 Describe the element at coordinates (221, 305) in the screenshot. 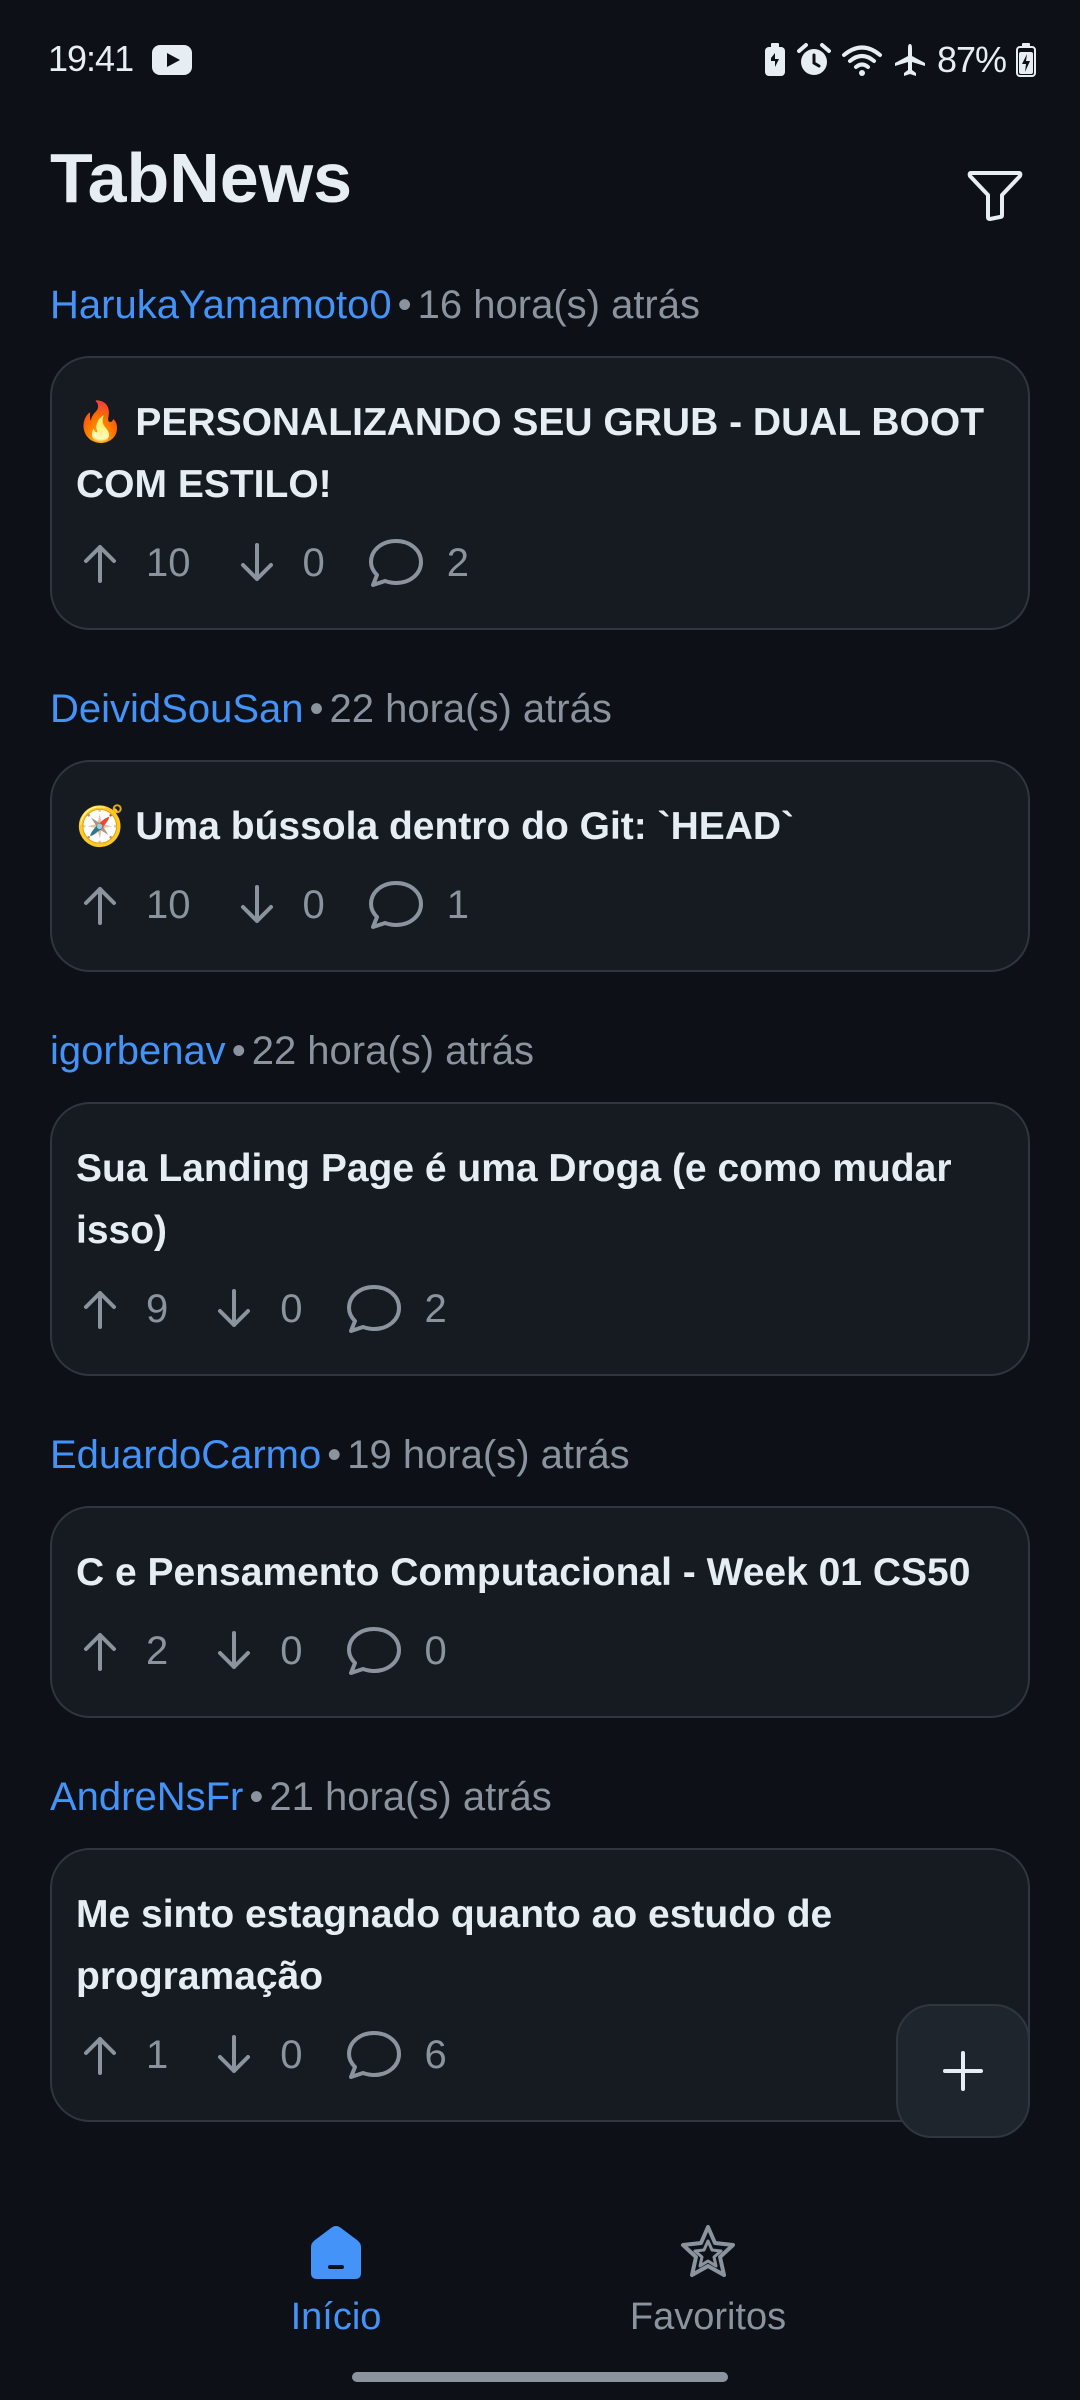

I see `post-author: HarukaYamamoto0` at that location.